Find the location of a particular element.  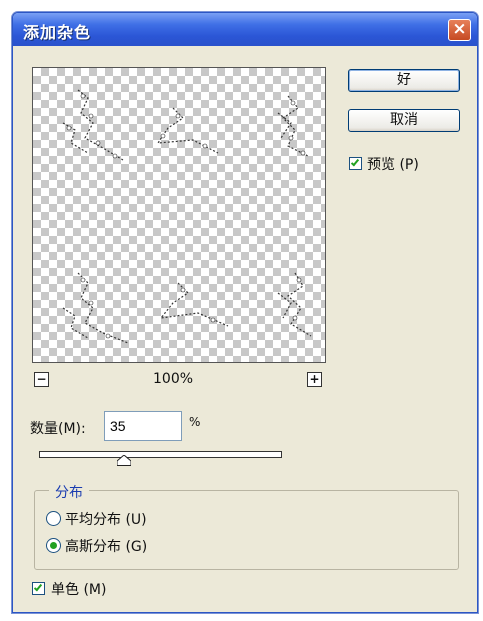

monochrome-checkbox is located at coordinates (38, 588).